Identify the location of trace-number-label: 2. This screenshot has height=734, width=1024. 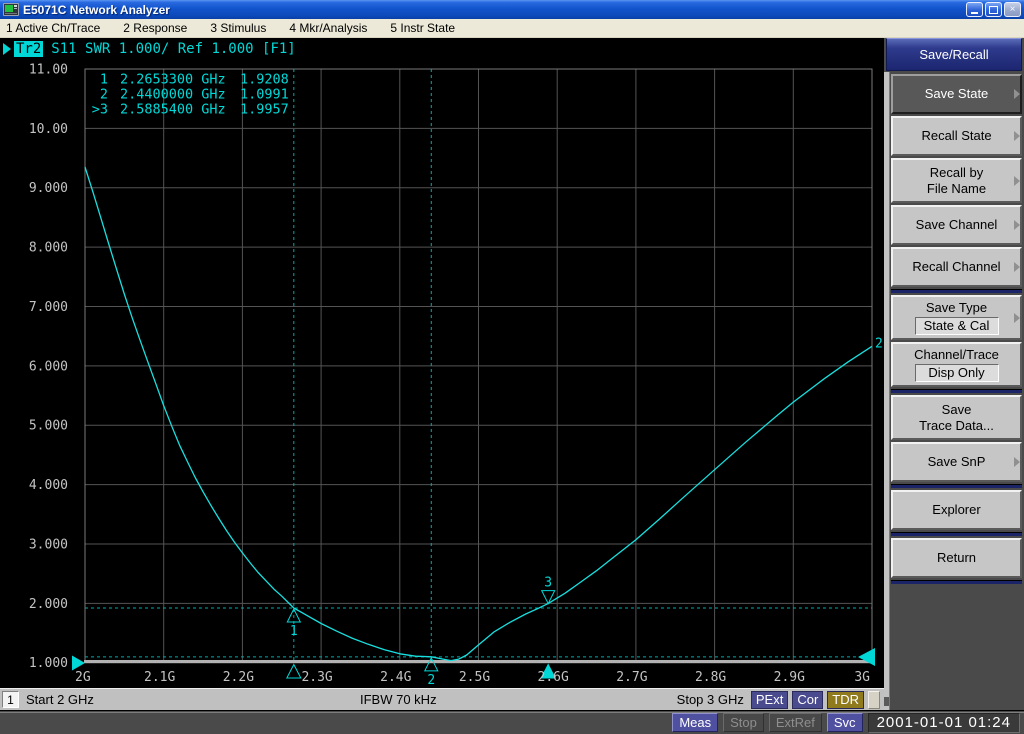
(879, 343).